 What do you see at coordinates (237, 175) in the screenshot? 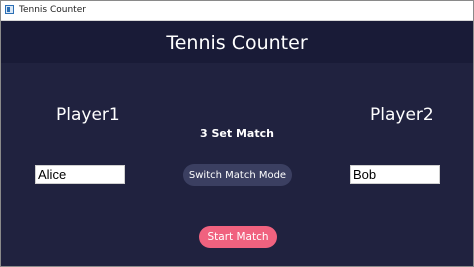
I see `switch-match-mode-button: Switch Match Mode` at bounding box center [237, 175].